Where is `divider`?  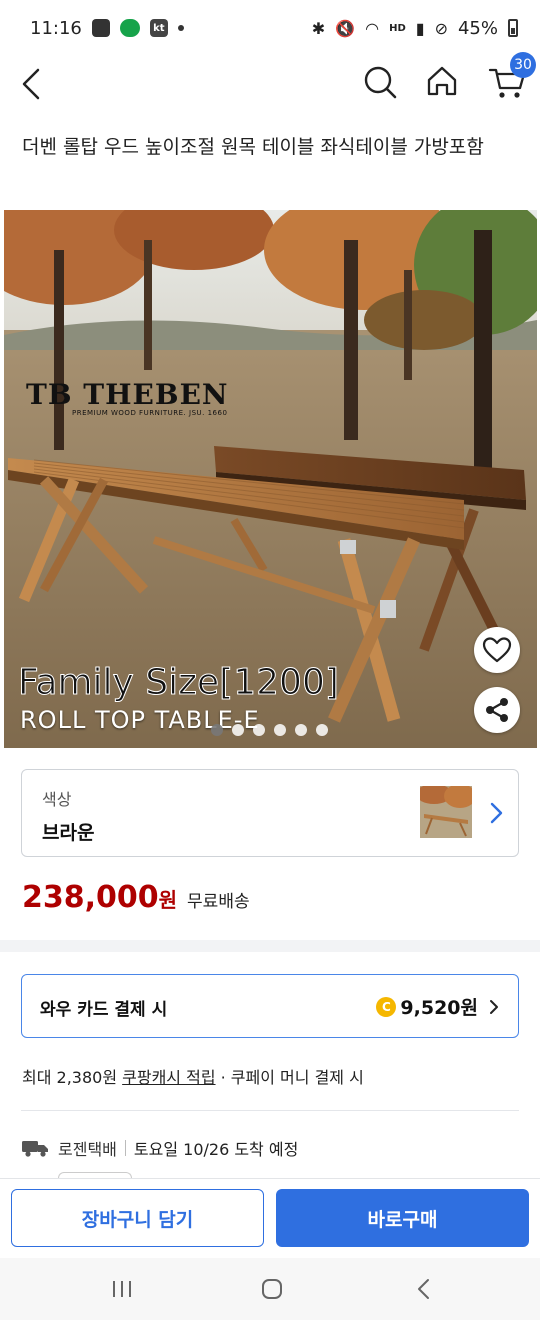 divider is located at coordinates (270, 1110).